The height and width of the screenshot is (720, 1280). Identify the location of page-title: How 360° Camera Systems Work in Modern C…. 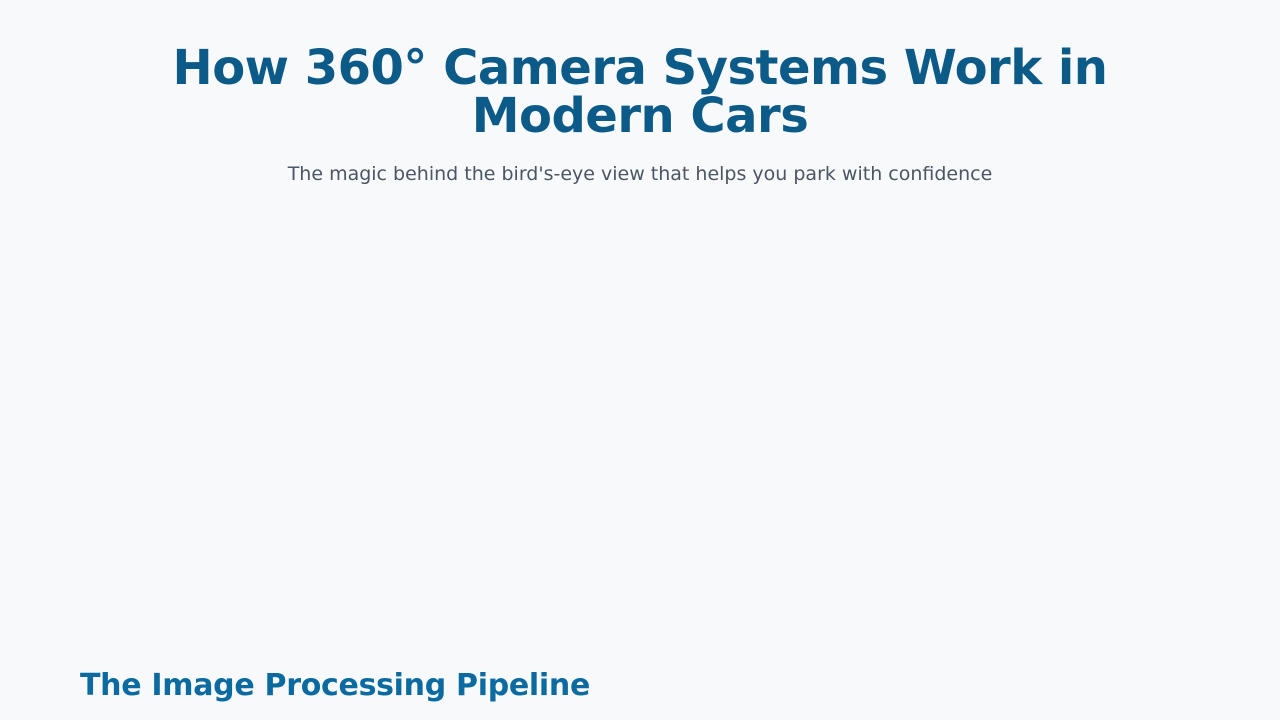
(640, 92).